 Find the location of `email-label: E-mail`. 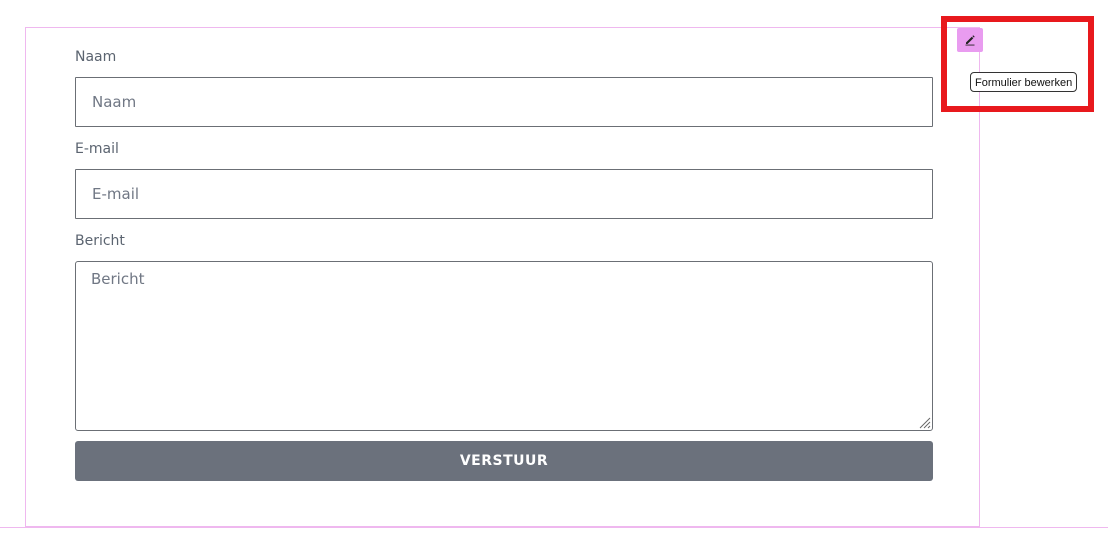

email-label: E-mail is located at coordinates (97, 149).